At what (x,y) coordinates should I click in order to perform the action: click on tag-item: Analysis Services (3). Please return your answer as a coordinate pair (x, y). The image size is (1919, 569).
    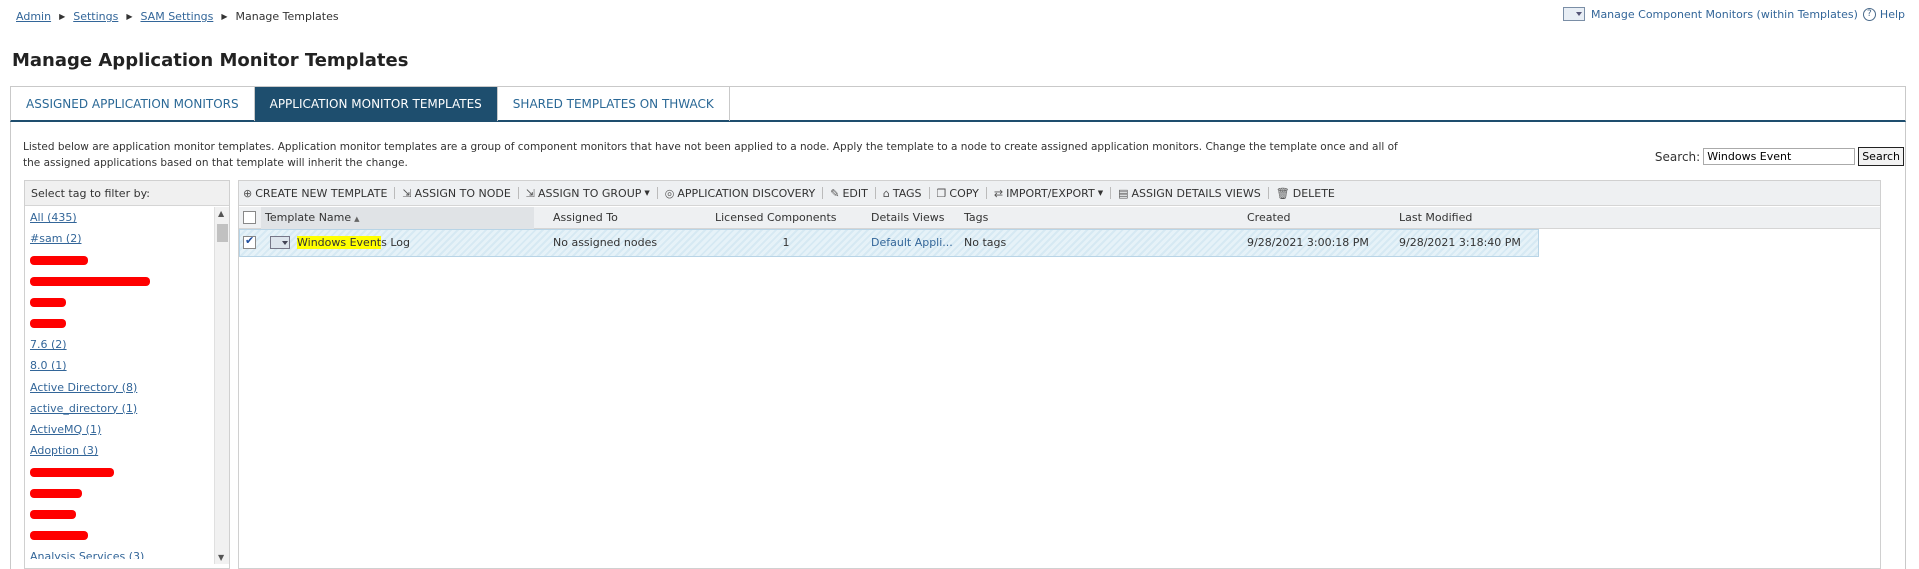
    Looking at the image, I should click on (121, 552).